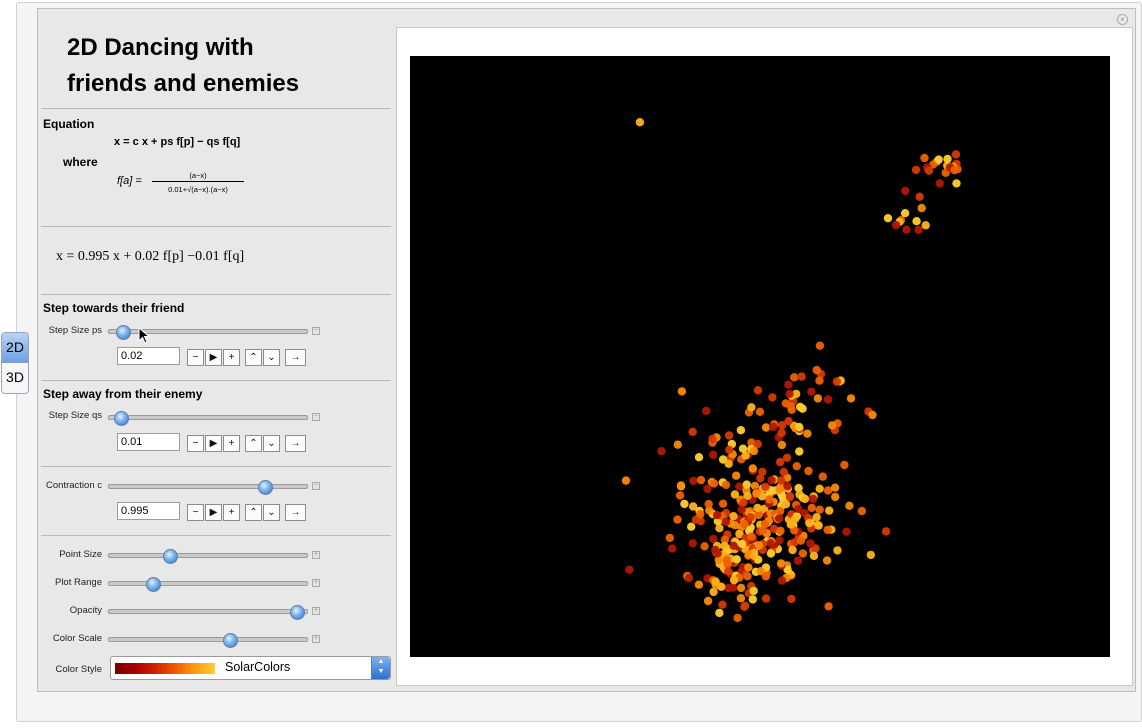  Describe the element at coordinates (258, 667) in the screenshot. I see `color-style-value: SolarColors` at that location.